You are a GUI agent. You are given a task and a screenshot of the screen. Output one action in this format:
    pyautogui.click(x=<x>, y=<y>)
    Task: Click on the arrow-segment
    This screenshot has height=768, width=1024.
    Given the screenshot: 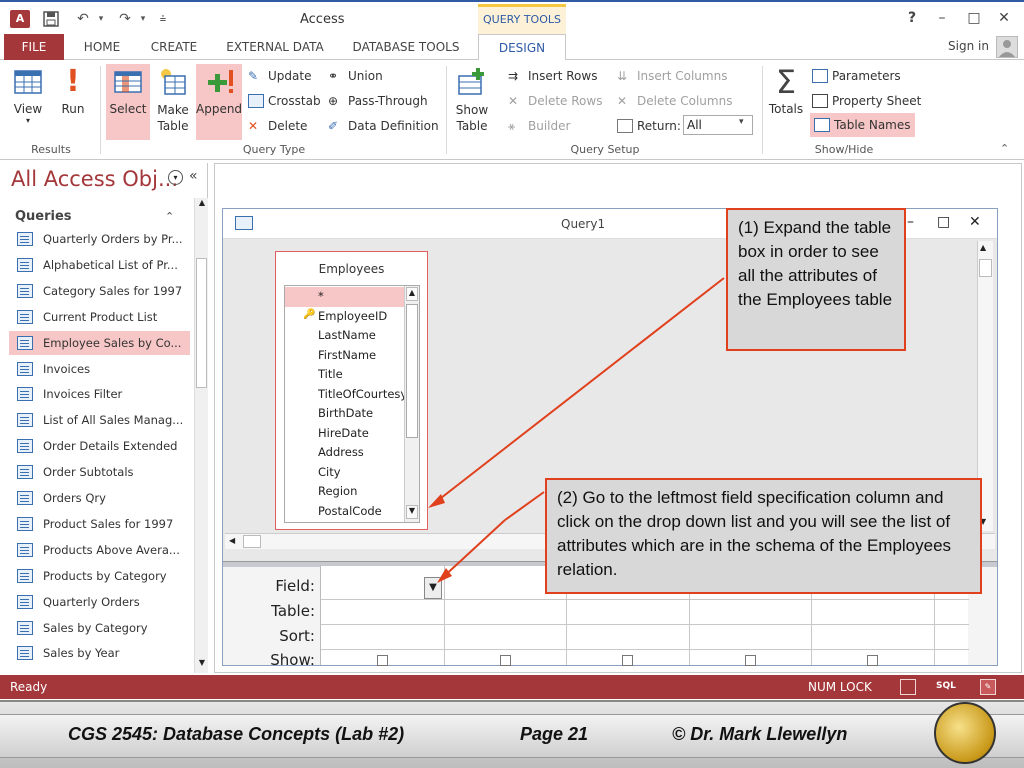 What is the action you would take?
    pyautogui.click(x=524, y=506)
    